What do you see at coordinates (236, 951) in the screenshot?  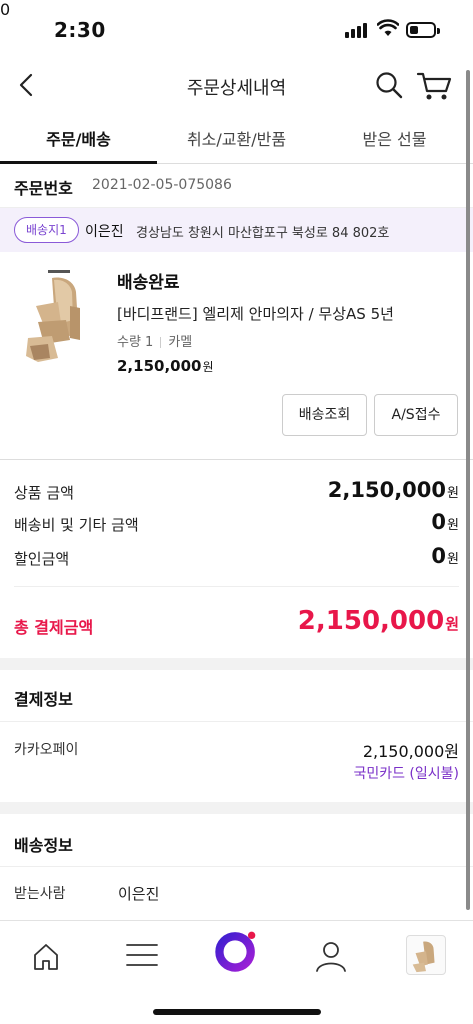 I see `brand-logo-icon` at bounding box center [236, 951].